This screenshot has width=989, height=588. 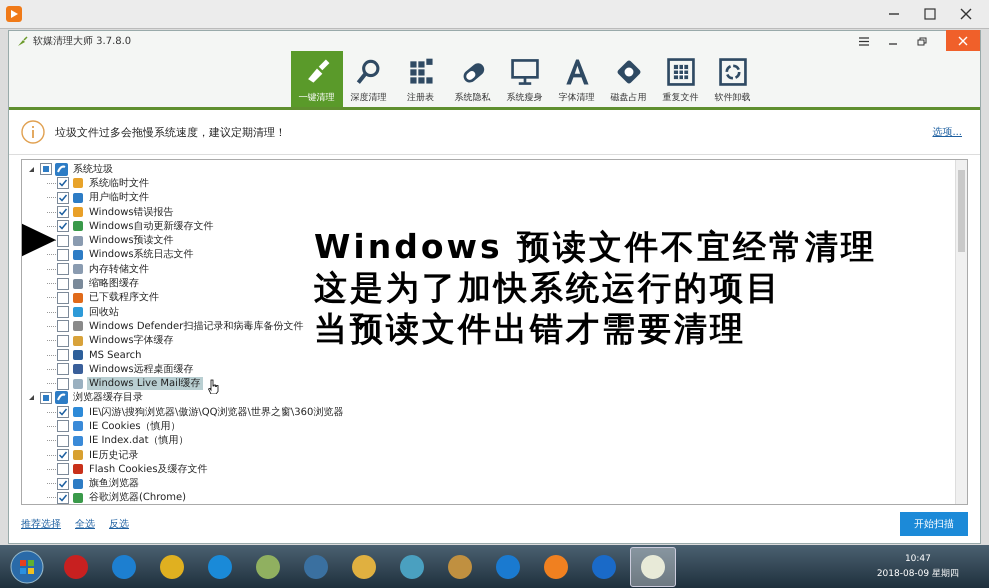 I want to click on tree-item: IE Index.dat（慎用）, so click(x=139, y=441).